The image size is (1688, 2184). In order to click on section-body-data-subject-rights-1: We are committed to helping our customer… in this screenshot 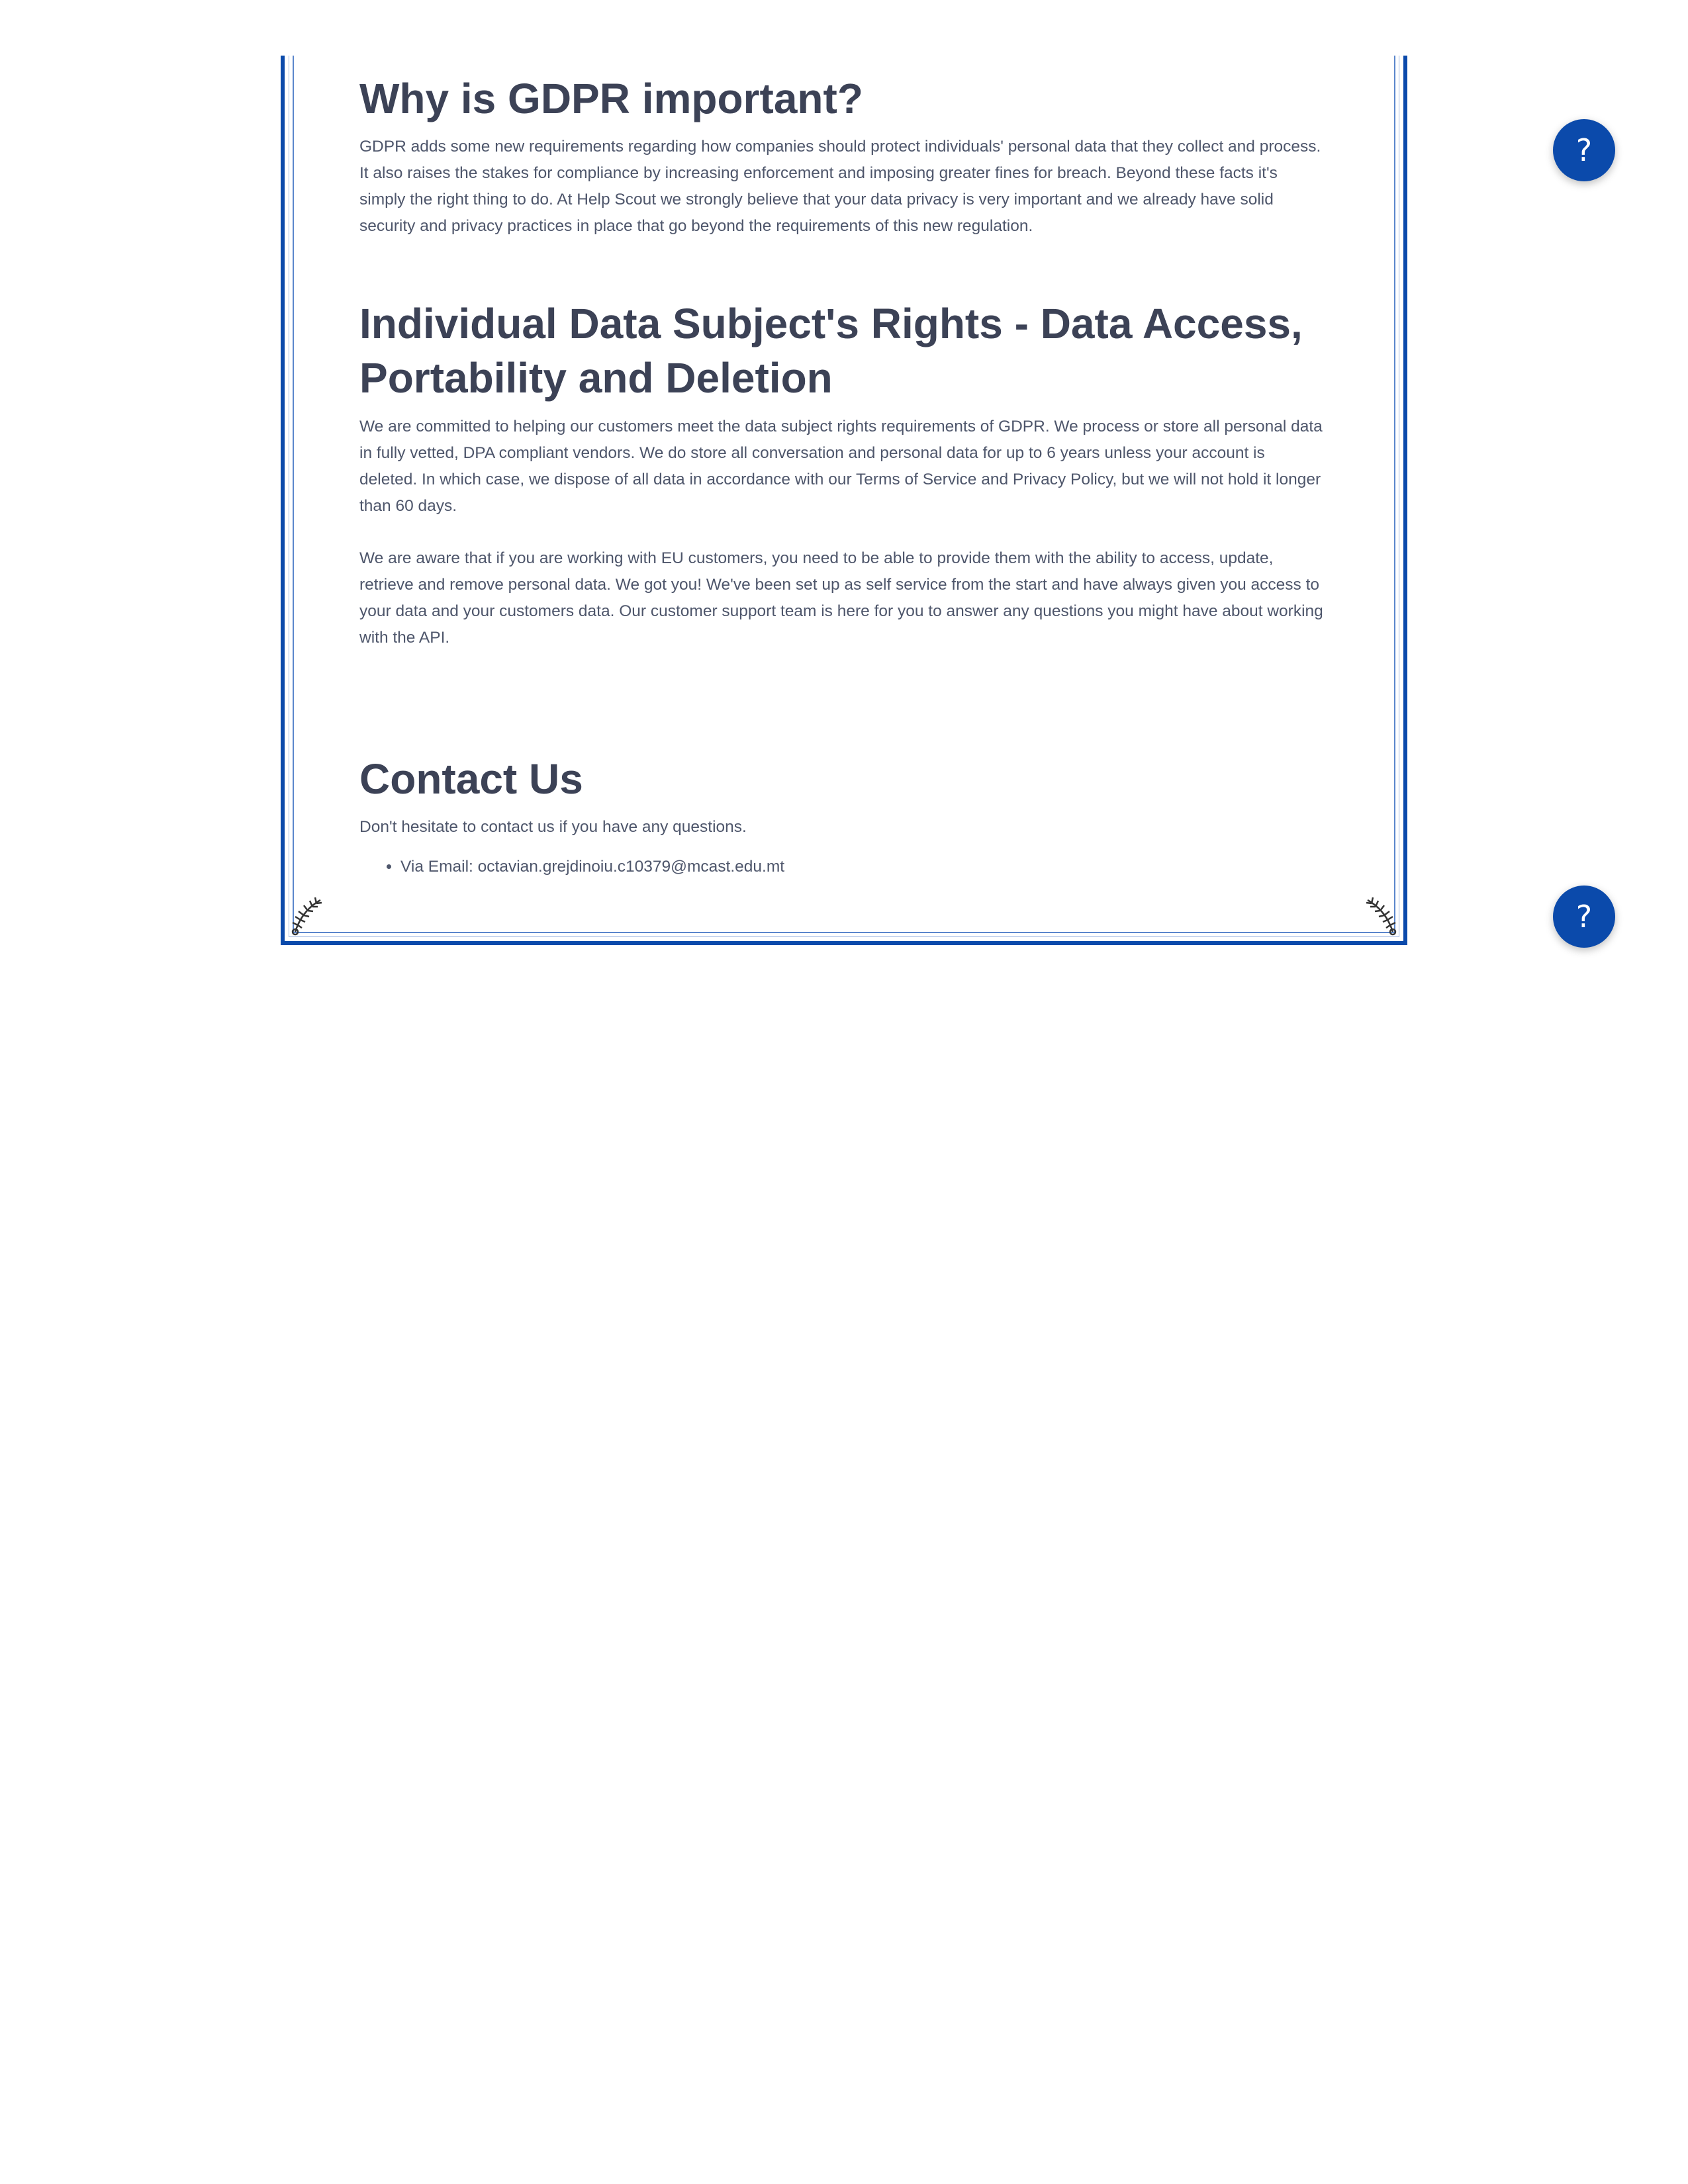, I will do `click(841, 466)`.